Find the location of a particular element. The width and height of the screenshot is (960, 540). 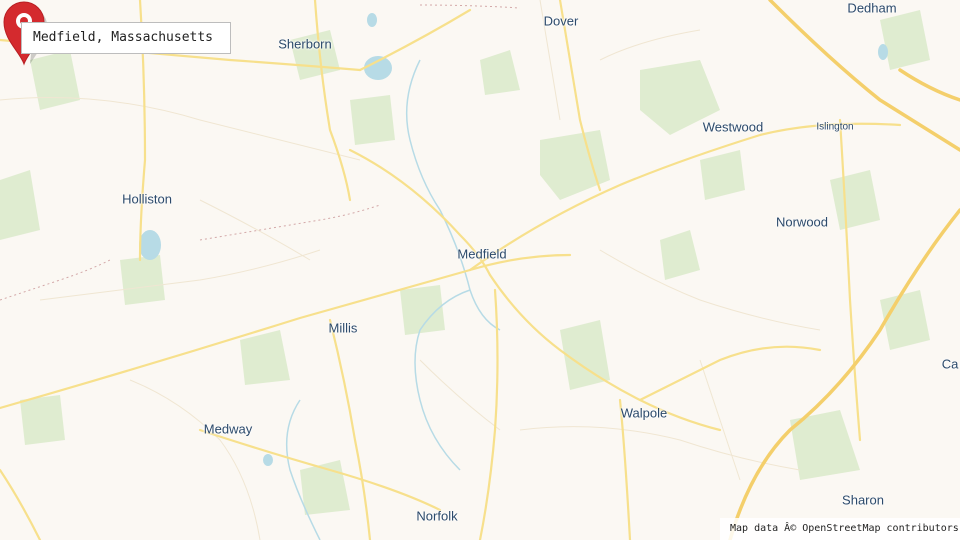

place-label-sherborn: Sherborn is located at coordinates (305, 44).